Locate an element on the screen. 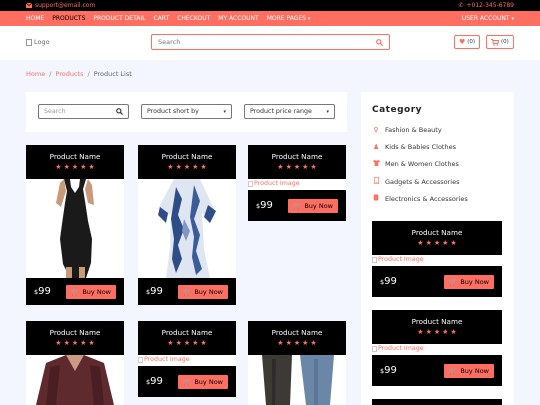 This screenshot has width=540, height=405. nav-cart: CART is located at coordinates (162, 18).